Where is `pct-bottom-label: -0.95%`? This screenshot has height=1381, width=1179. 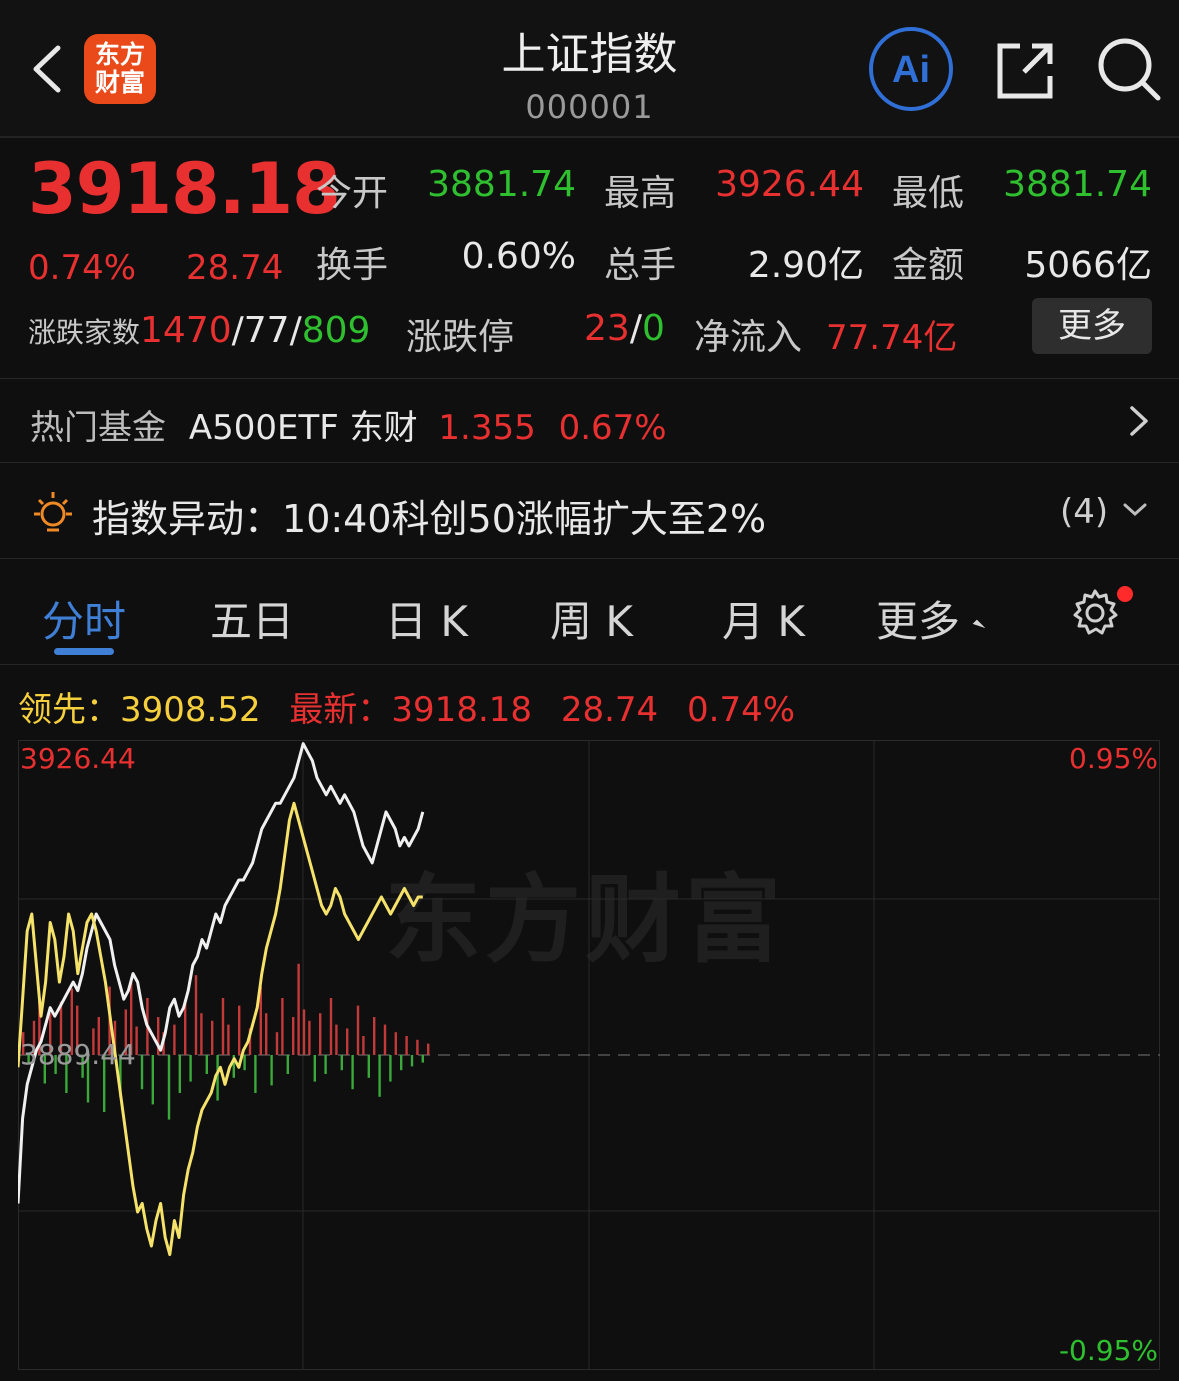 pct-bottom-label: -0.95% is located at coordinates (1108, 1350).